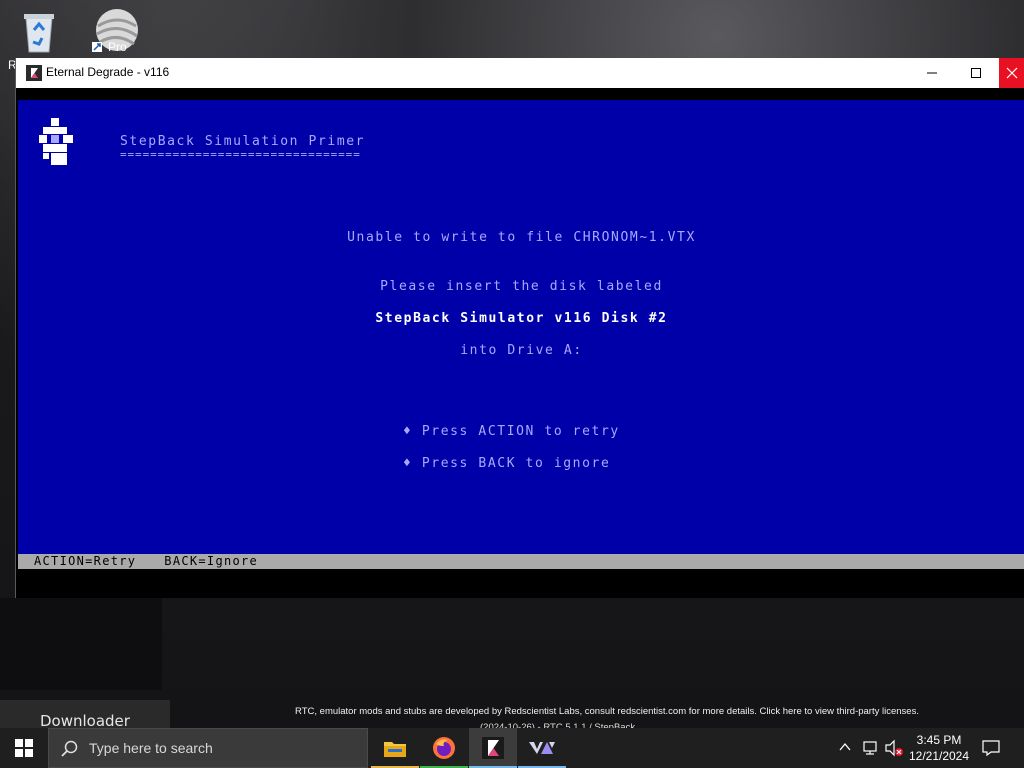  I want to click on close-button, so click(1011, 73).